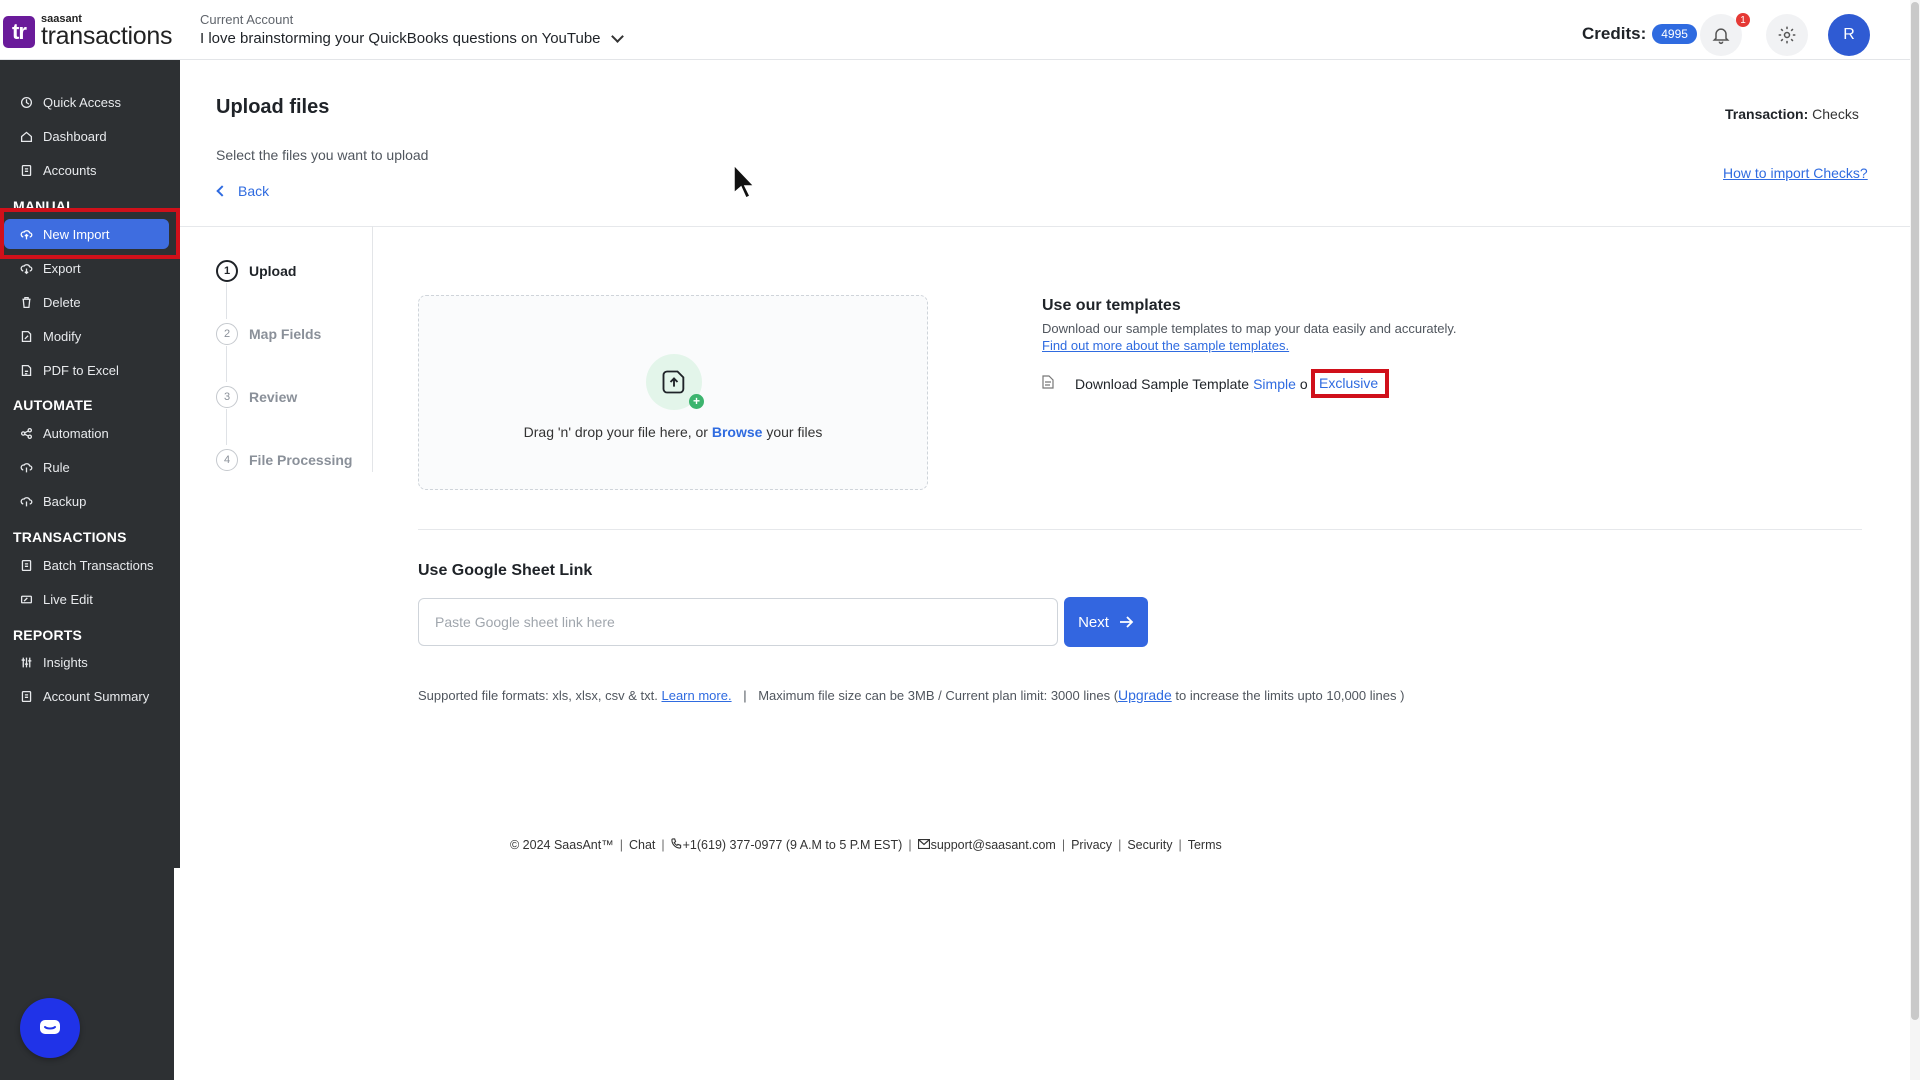 This screenshot has height=1080, width=1920. Describe the element at coordinates (1915, 511) in the screenshot. I see `scrollbar-thumb` at that location.